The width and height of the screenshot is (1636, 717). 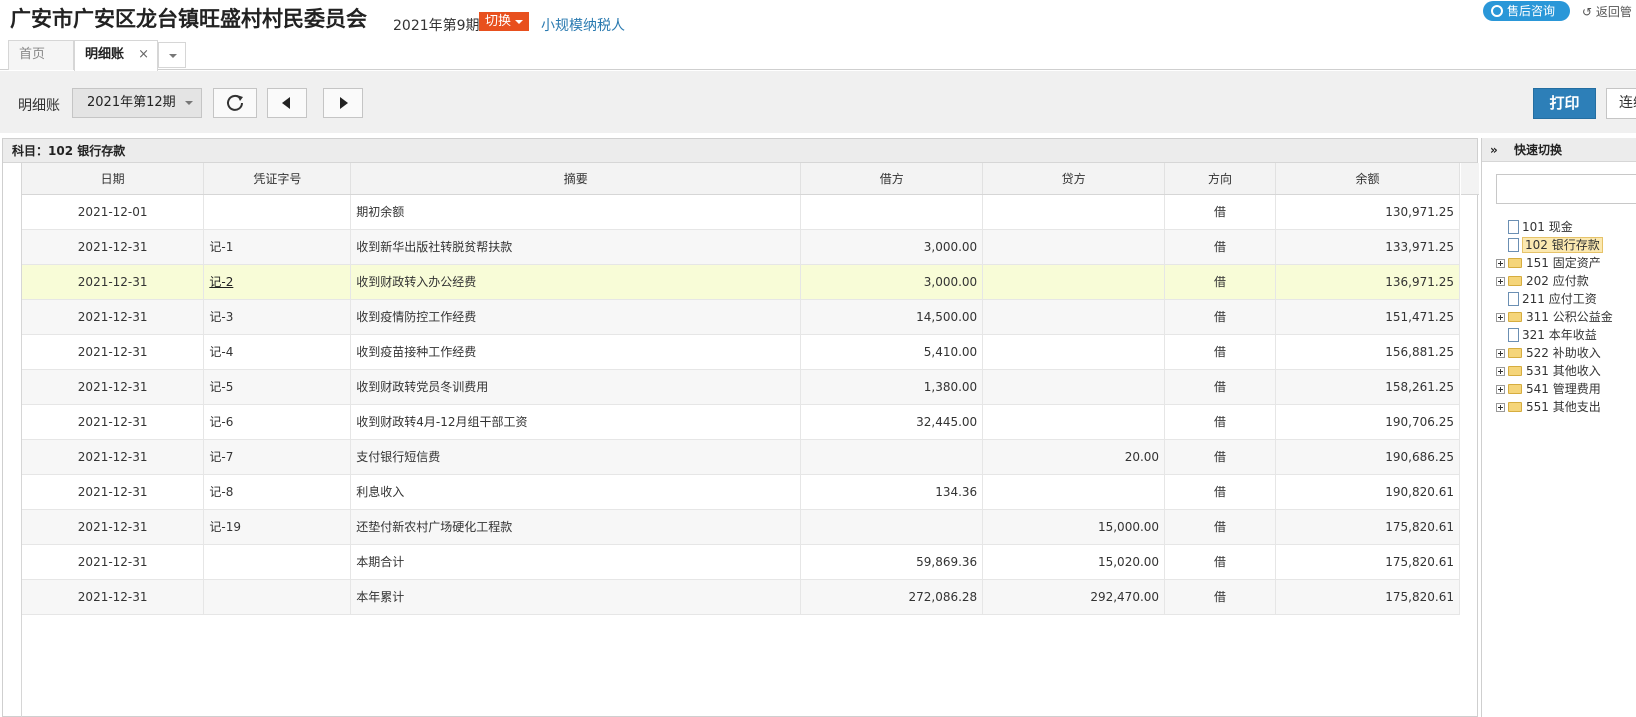 What do you see at coordinates (1220, 179) in the screenshot?
I see `col-direction: 方向` at bounding box center [1220, 179].